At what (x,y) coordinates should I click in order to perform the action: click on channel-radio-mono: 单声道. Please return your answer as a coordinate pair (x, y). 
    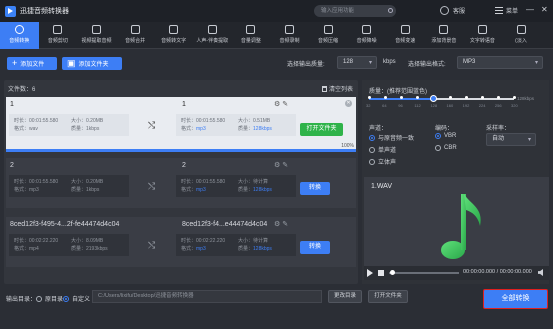
    Looking at the image, I should click on (382, 149).